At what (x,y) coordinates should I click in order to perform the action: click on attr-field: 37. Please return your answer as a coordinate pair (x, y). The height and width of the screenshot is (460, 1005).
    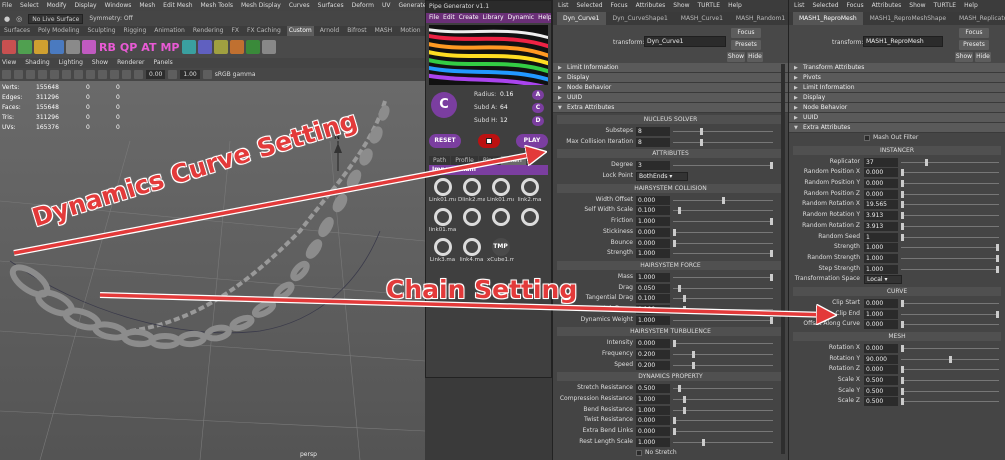
    Looking at the image, I should click on (881, 162).